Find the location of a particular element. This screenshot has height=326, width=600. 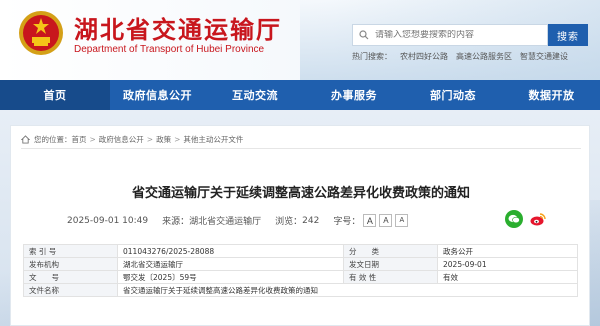

info-value: 省交通运输厅关于延续调整高速公路差异化收费政策的通知 is located at coordinates (347, 290).